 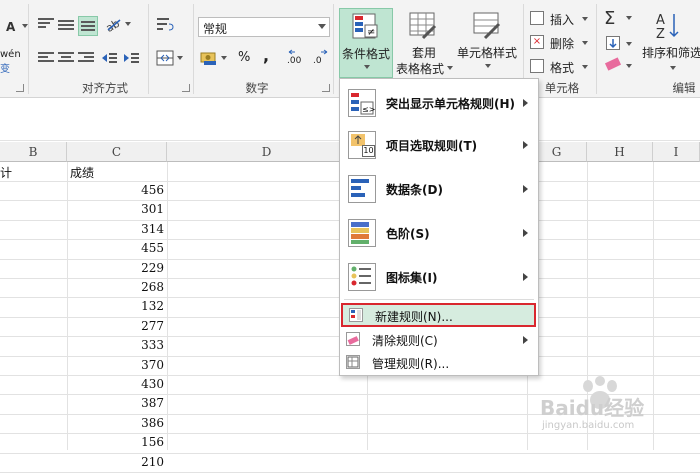 I want to click on insert-button: 插入, so click(x=562, y=19).